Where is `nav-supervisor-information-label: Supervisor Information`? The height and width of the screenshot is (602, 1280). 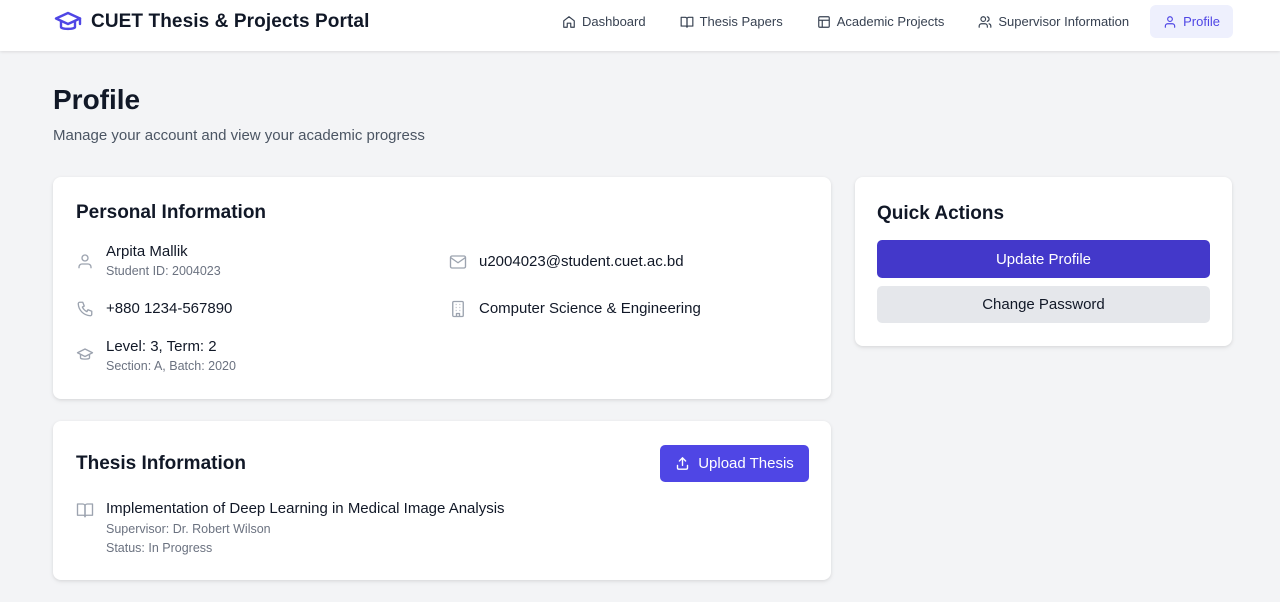 nav-supervisor-information-label: Supervisor Information is located at coordinates (1064, 21).